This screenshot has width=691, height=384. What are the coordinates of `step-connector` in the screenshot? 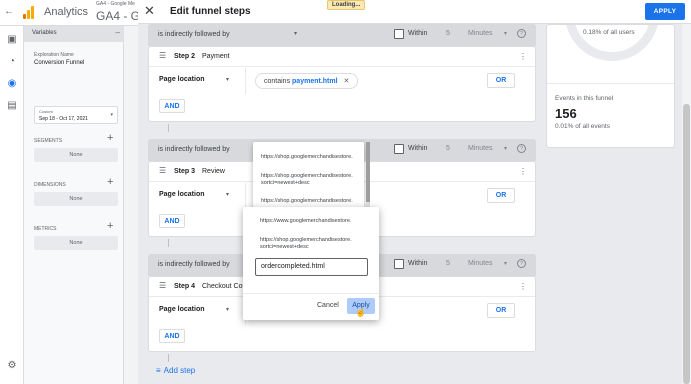 It's located at (168, 358).